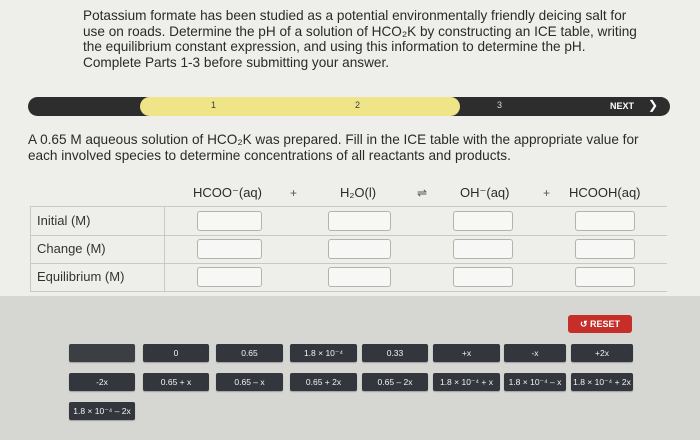  What do you see at coordinates (483, 277) in the screenshot?
I see `equilibrium-oh-cell` at bounding box center [483, 277].